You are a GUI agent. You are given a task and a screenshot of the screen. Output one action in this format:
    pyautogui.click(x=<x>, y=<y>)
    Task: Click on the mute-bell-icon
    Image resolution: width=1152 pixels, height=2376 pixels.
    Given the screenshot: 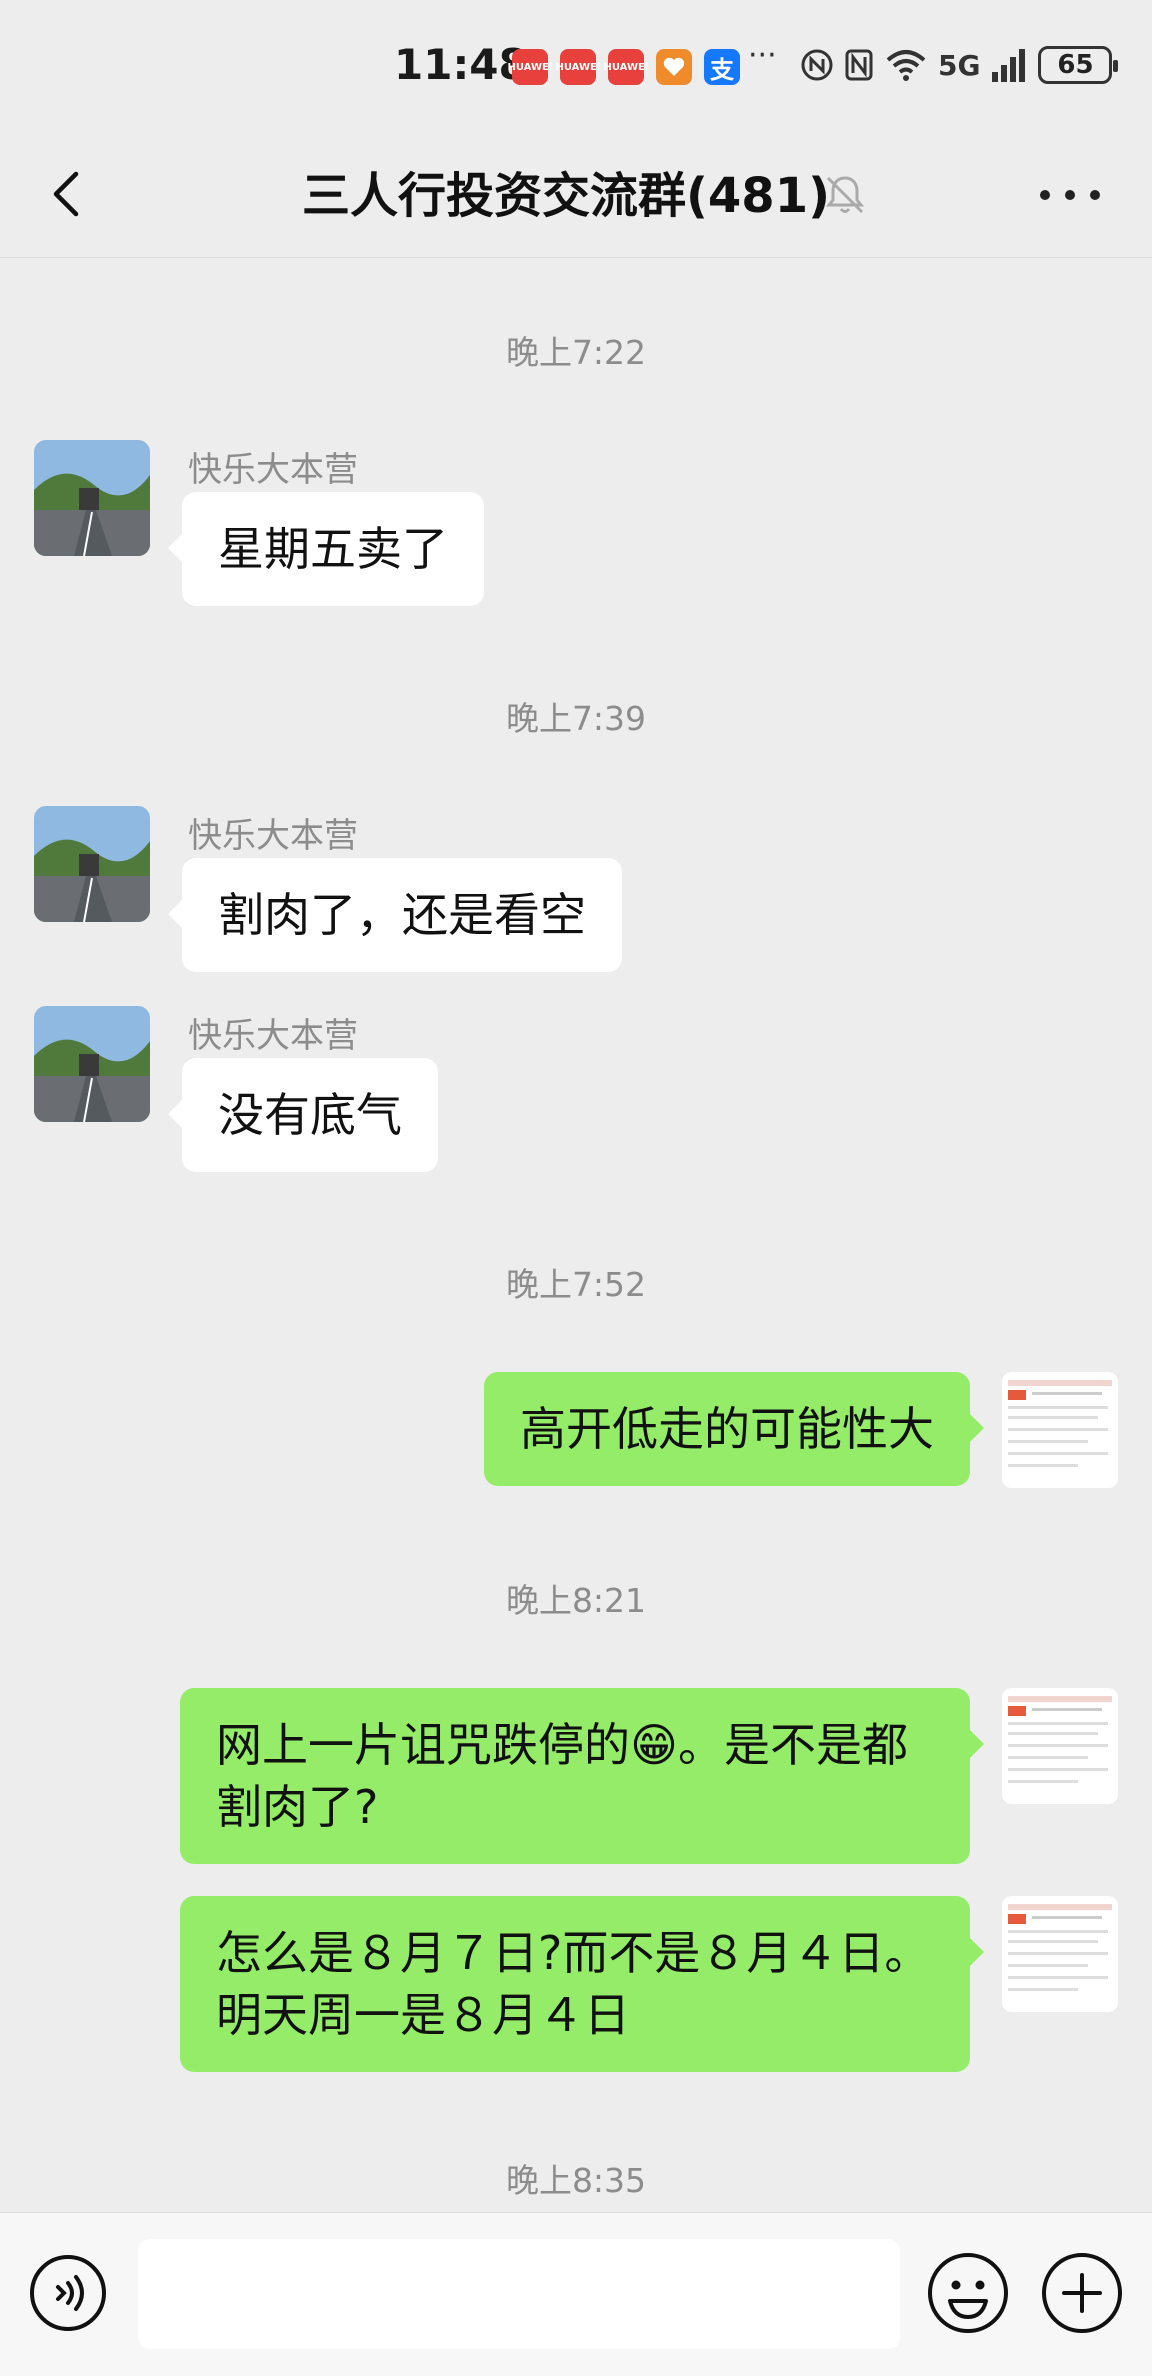 What is the action you would take?
    pyautogui.click(x=845, y=195)
    